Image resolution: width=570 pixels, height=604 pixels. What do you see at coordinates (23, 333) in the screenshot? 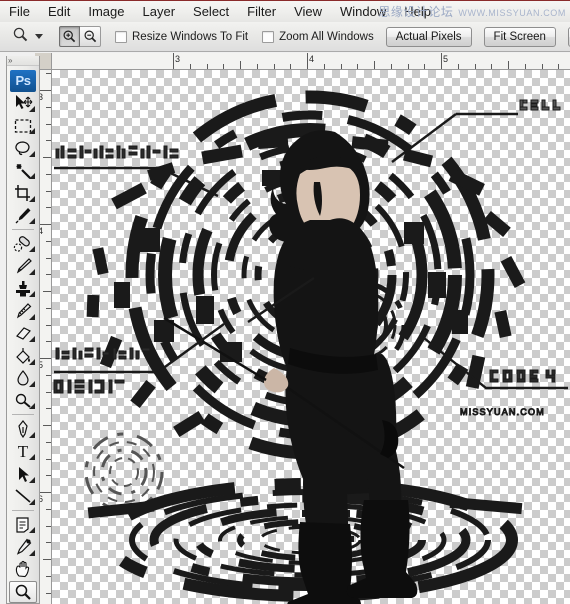
I see `eraser-tool` at bounding box center [23, 333].